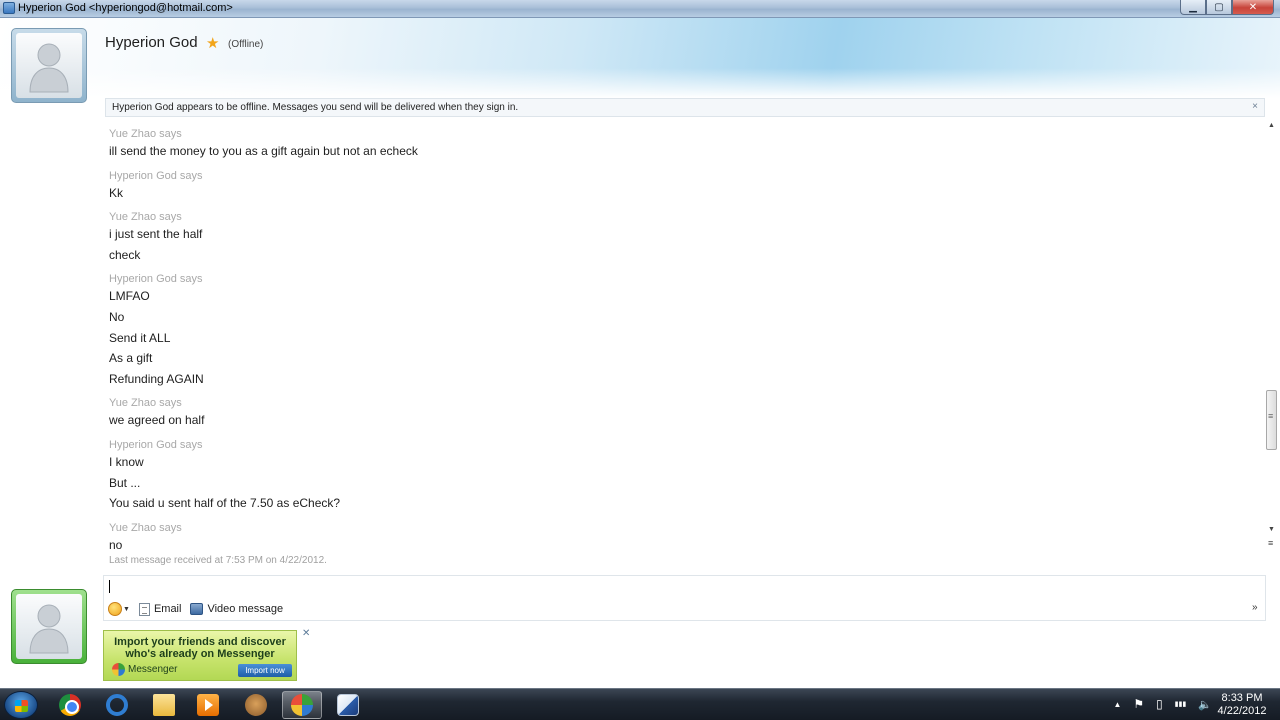 This screenshot has width=1280, height=720. Describe the element at coordinates (1193, 7) in the screenshot. I see `minimize-button: ▁` at that location.